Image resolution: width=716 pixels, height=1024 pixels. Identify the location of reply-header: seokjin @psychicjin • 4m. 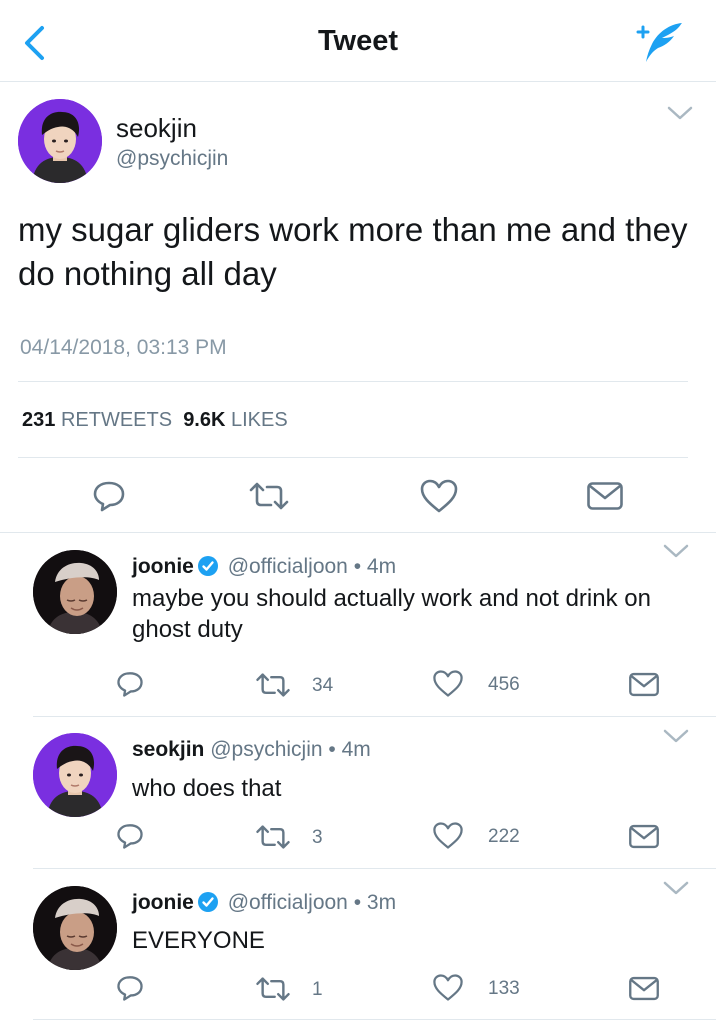
(251, 750).